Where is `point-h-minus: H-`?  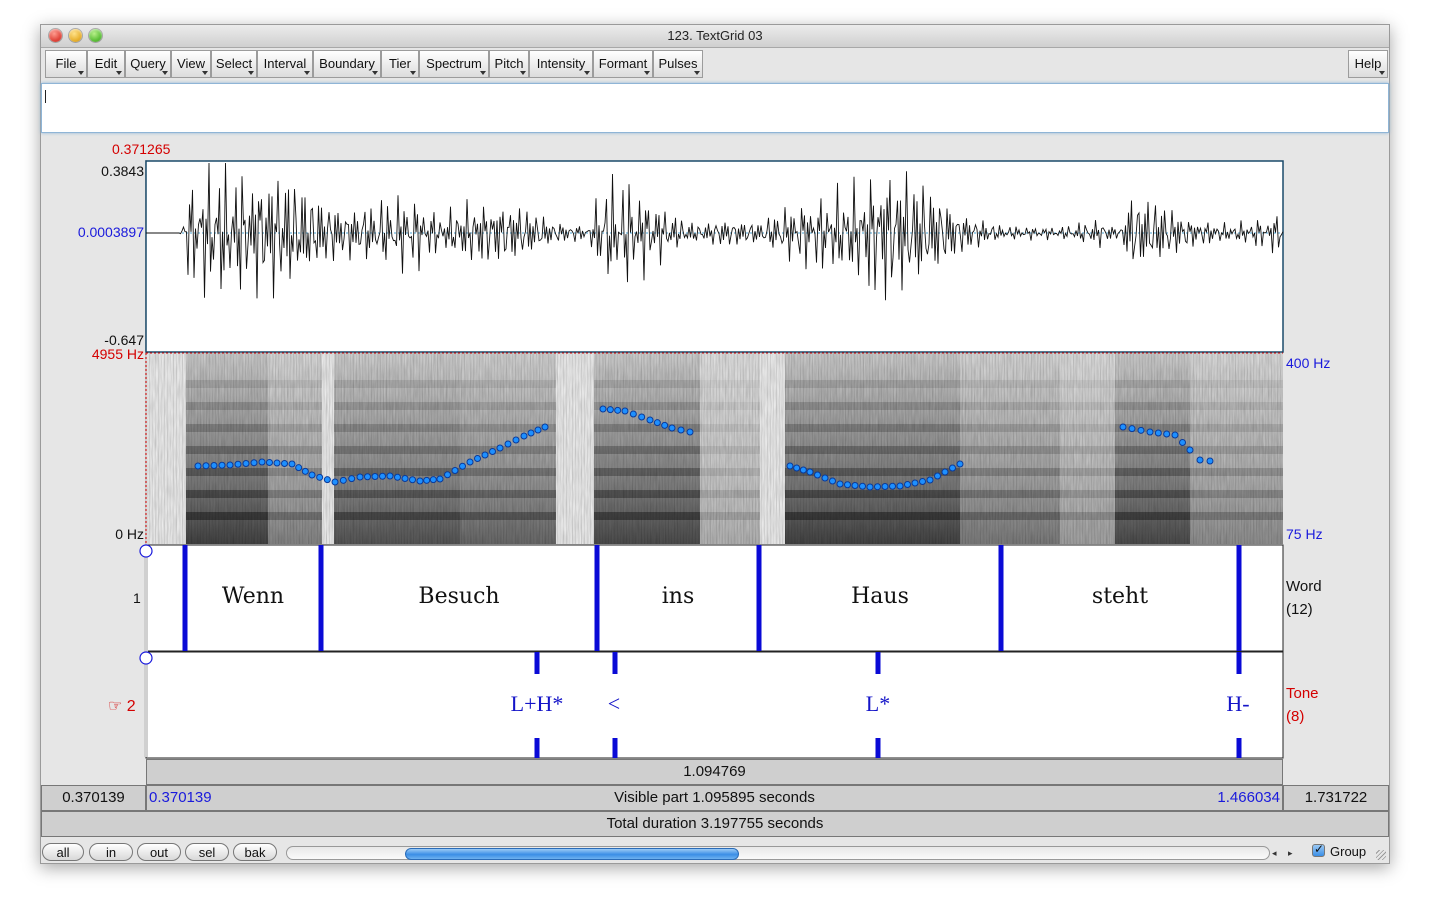
point-h-minus: H- is located at coordinates (1238, 704).